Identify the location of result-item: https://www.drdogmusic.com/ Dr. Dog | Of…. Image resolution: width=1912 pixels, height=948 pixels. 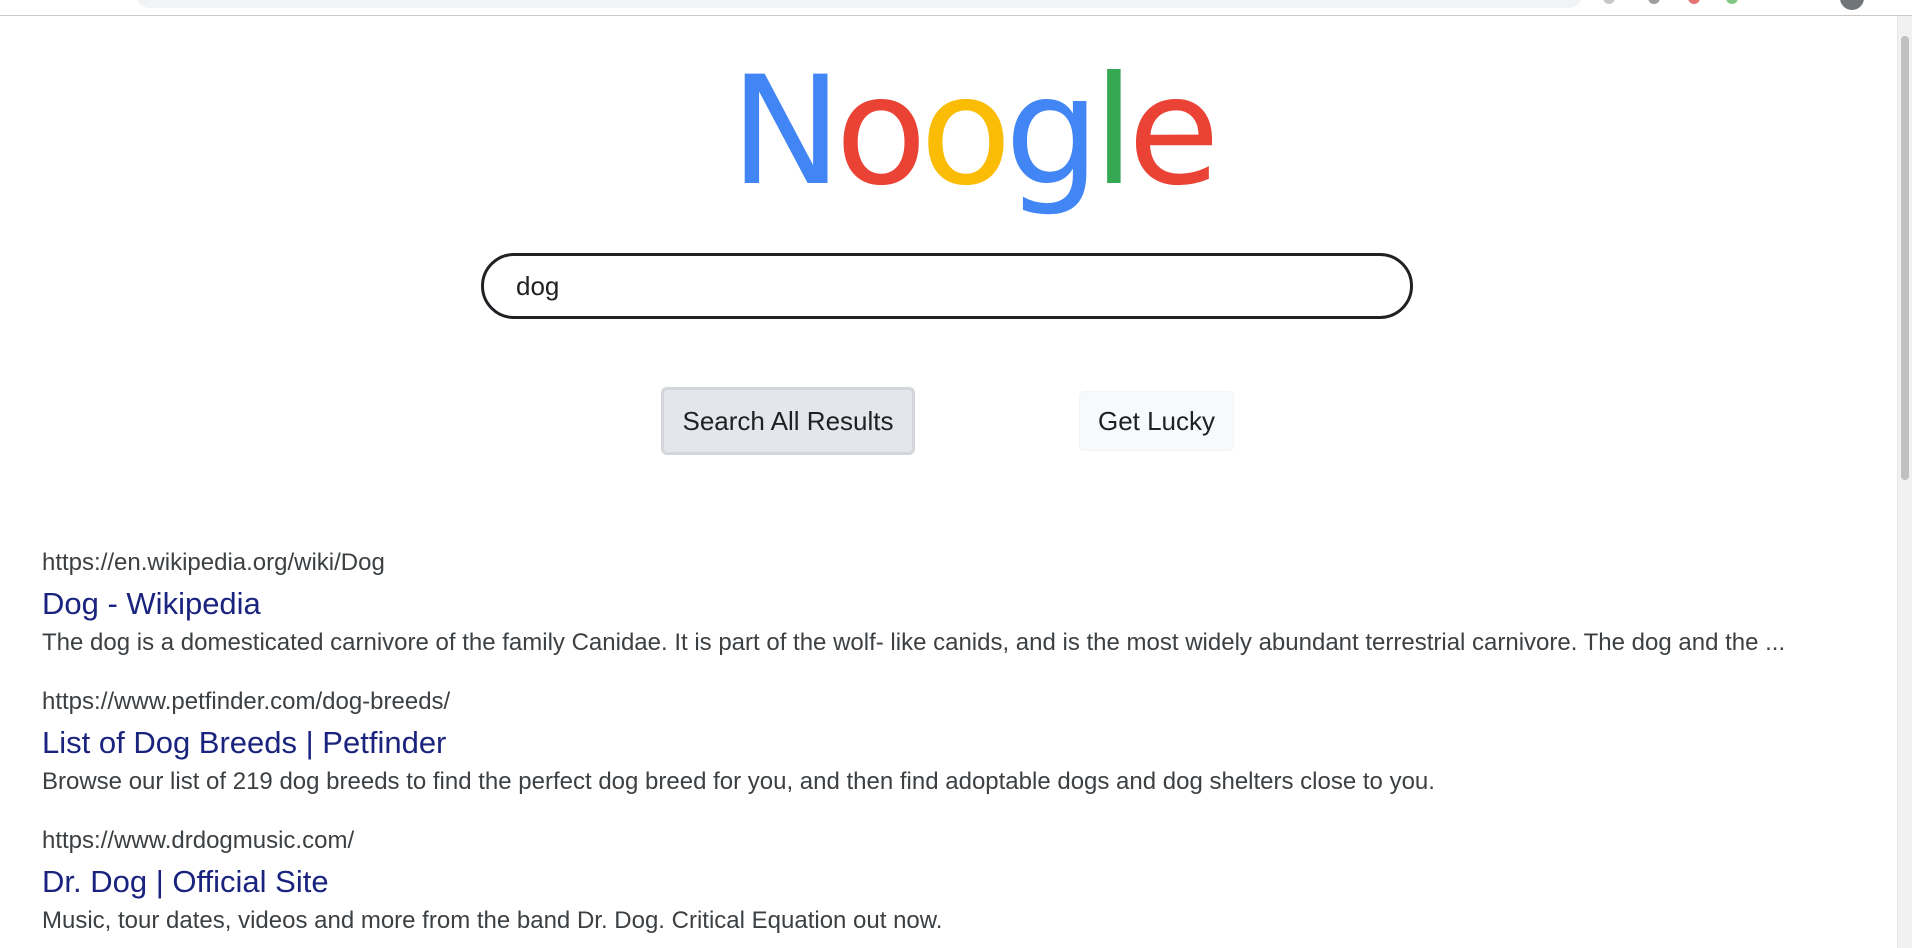
(957, 881).